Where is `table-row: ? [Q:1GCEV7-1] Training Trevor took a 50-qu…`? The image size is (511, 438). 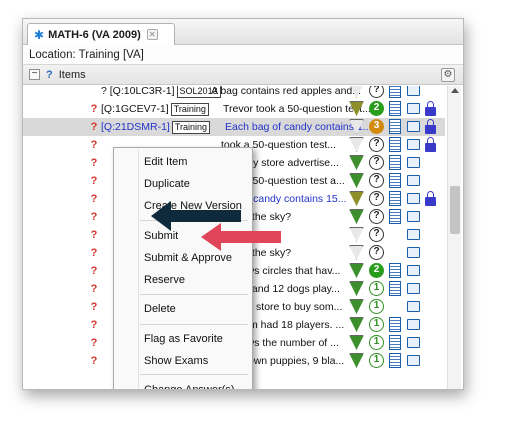
table-row: ? [Q:1GCEV7-1] Training Trevor took a 50-qu… is located at coordinates (234, 109).